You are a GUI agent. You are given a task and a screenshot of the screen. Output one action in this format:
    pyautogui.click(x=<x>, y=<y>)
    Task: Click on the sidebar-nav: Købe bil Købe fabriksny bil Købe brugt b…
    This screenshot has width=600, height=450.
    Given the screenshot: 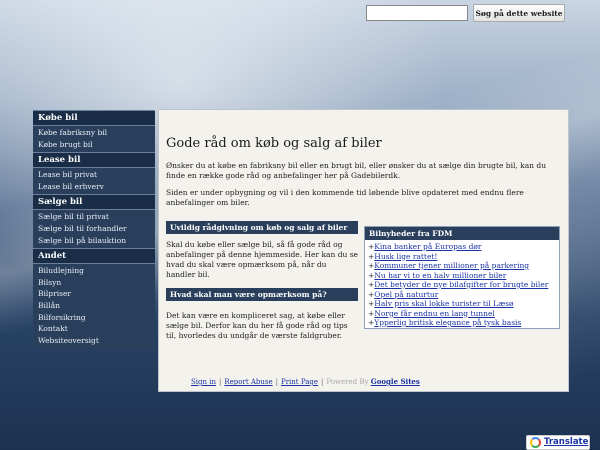 What is the action you would take?
    pyautogui.click(x=94, y=229)
    